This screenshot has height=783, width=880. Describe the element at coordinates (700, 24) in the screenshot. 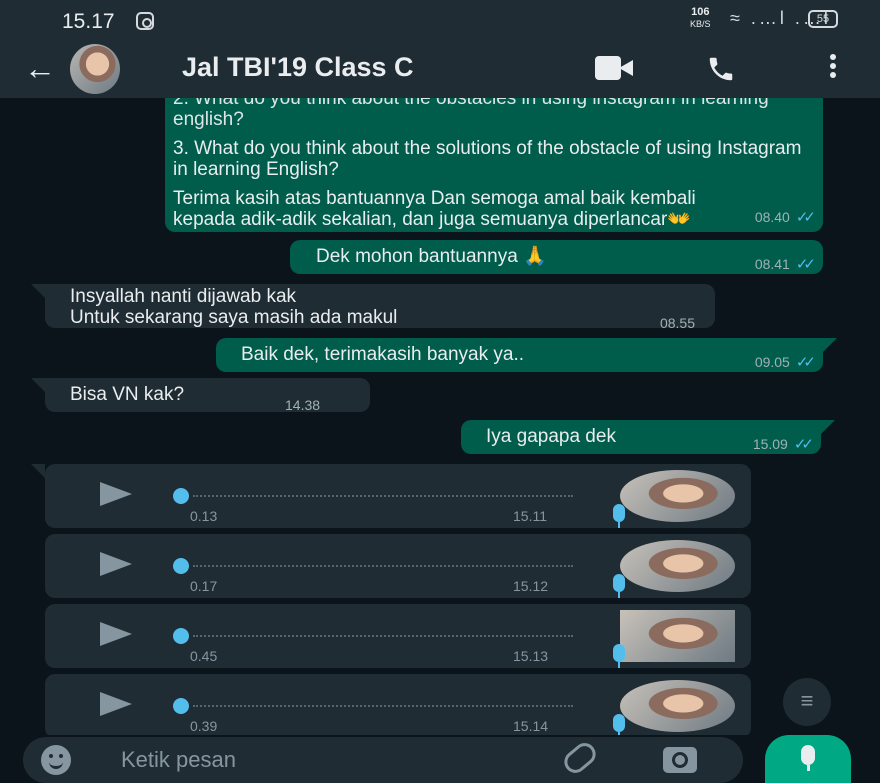

I see `network-speed-unit: KB/S` at that location.